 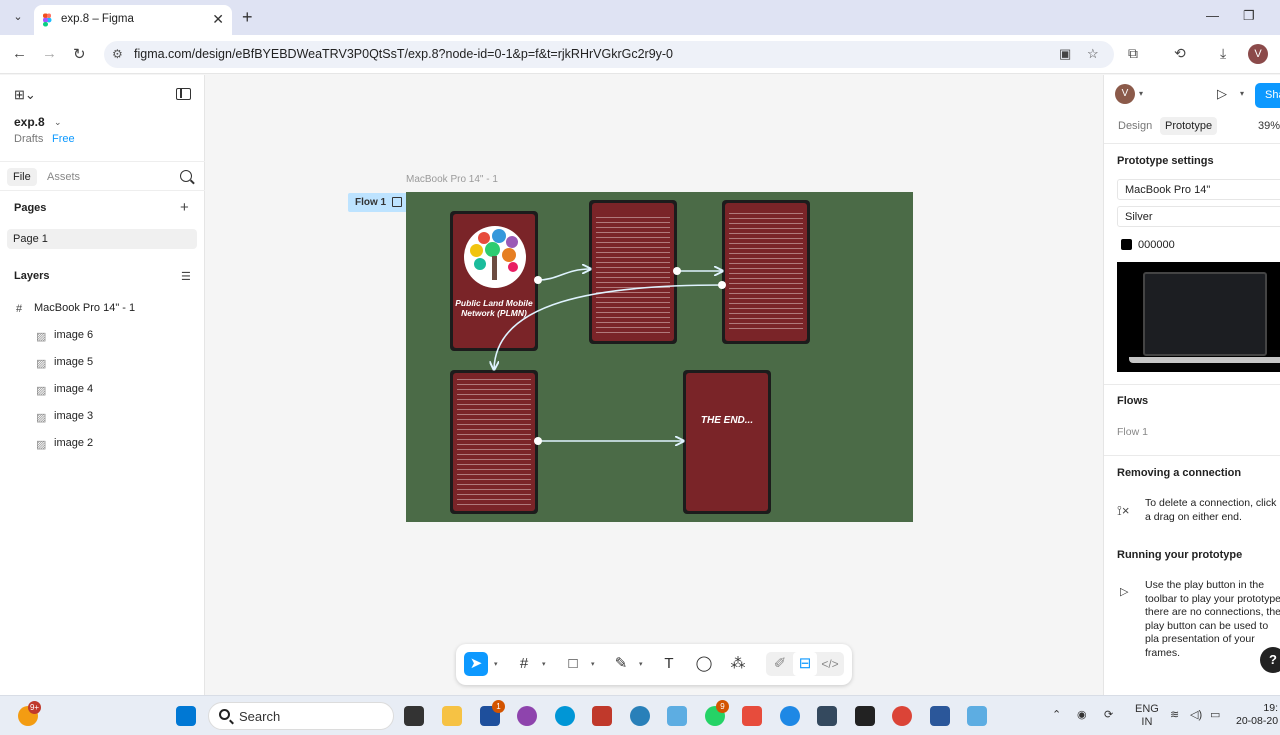 I want to click on help-app-icon, so click(x=640, y=716).